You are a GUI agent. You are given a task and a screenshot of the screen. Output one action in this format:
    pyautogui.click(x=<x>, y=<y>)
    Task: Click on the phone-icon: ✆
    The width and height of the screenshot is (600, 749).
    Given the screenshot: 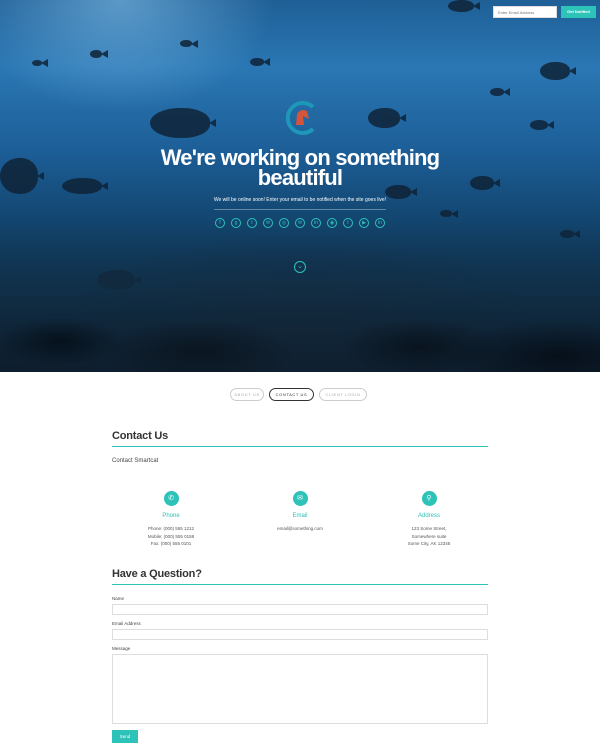 What is the action you would take?
    pyautogui.click(x=171, y=498)
    